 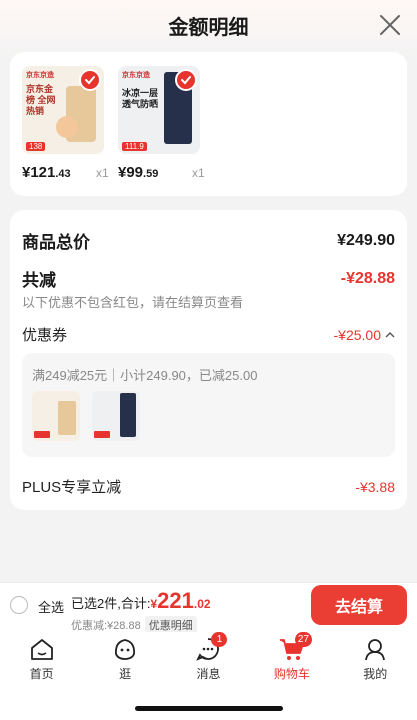 What do you see at coordinates (366, 240) in the screenshot?
I see `total-price-value: ¥249.90` at bounding box center [366, 240].